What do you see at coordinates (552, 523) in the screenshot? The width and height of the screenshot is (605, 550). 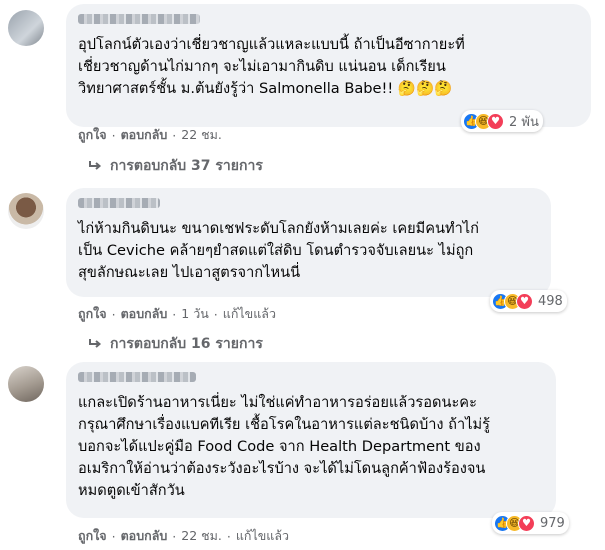 I see `reaction-count: 979` at bounding box center [552, 523].